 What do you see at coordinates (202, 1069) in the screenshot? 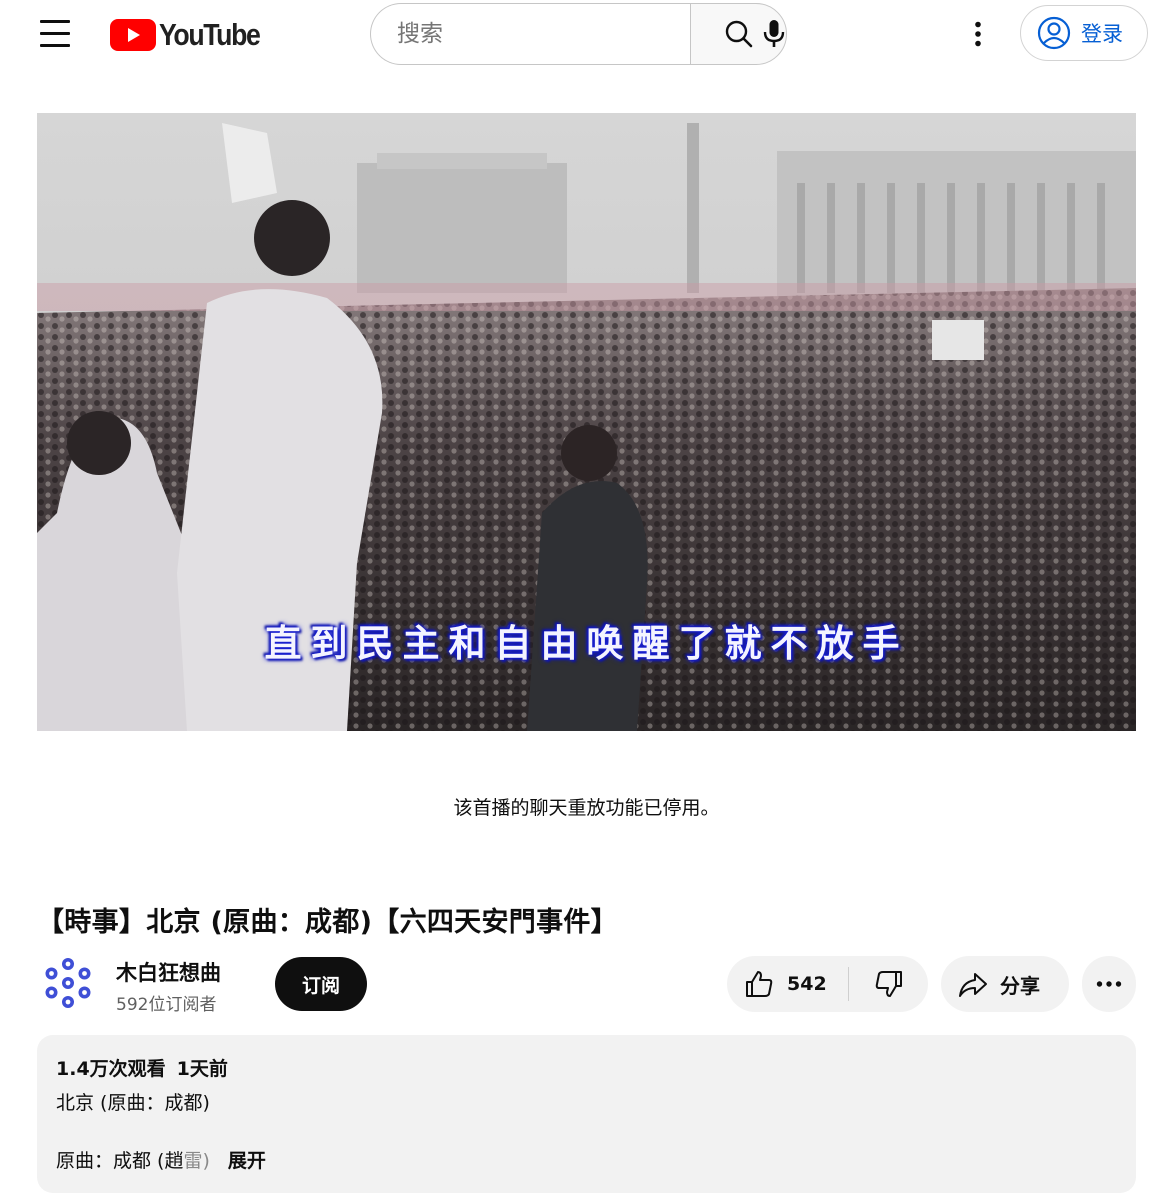
I see `publish-date: 1天前` at bounding box center [202, 1069].